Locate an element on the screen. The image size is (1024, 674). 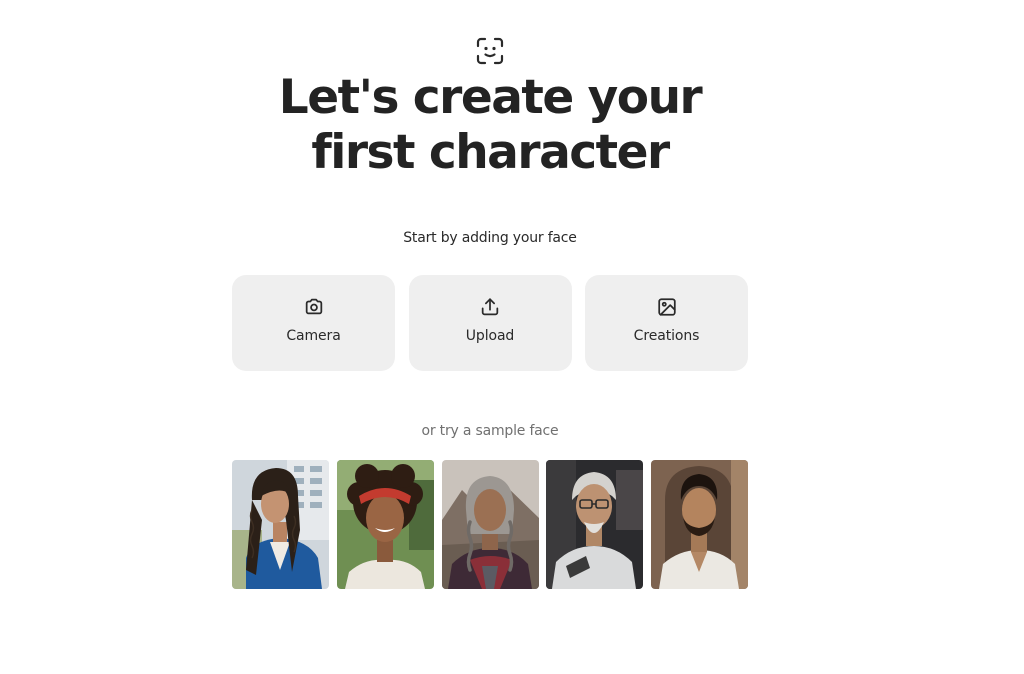
upload-icon is located at coordinates (490, 307).